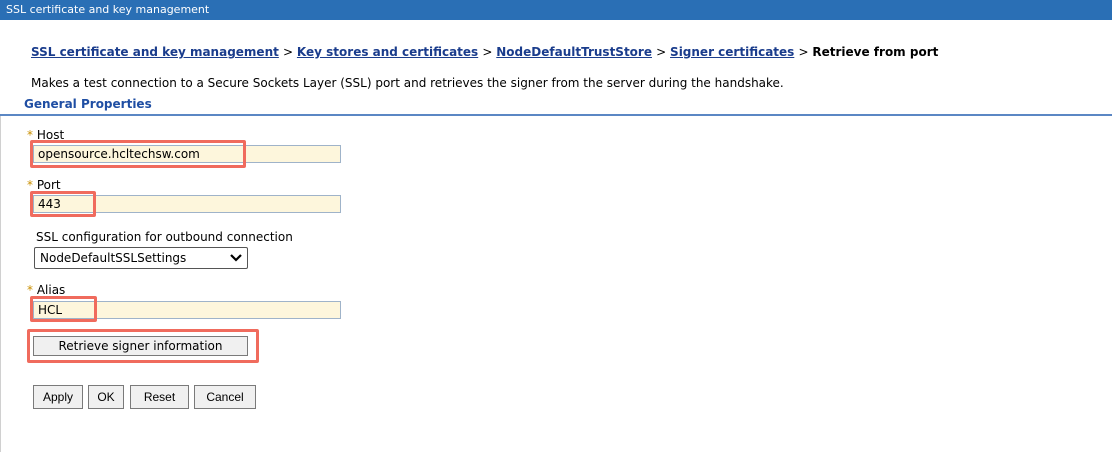  What do you see at coordinates (63, 309) in the screenshot?
I see `alias-highlight-box` at bounding box center [63, 309].